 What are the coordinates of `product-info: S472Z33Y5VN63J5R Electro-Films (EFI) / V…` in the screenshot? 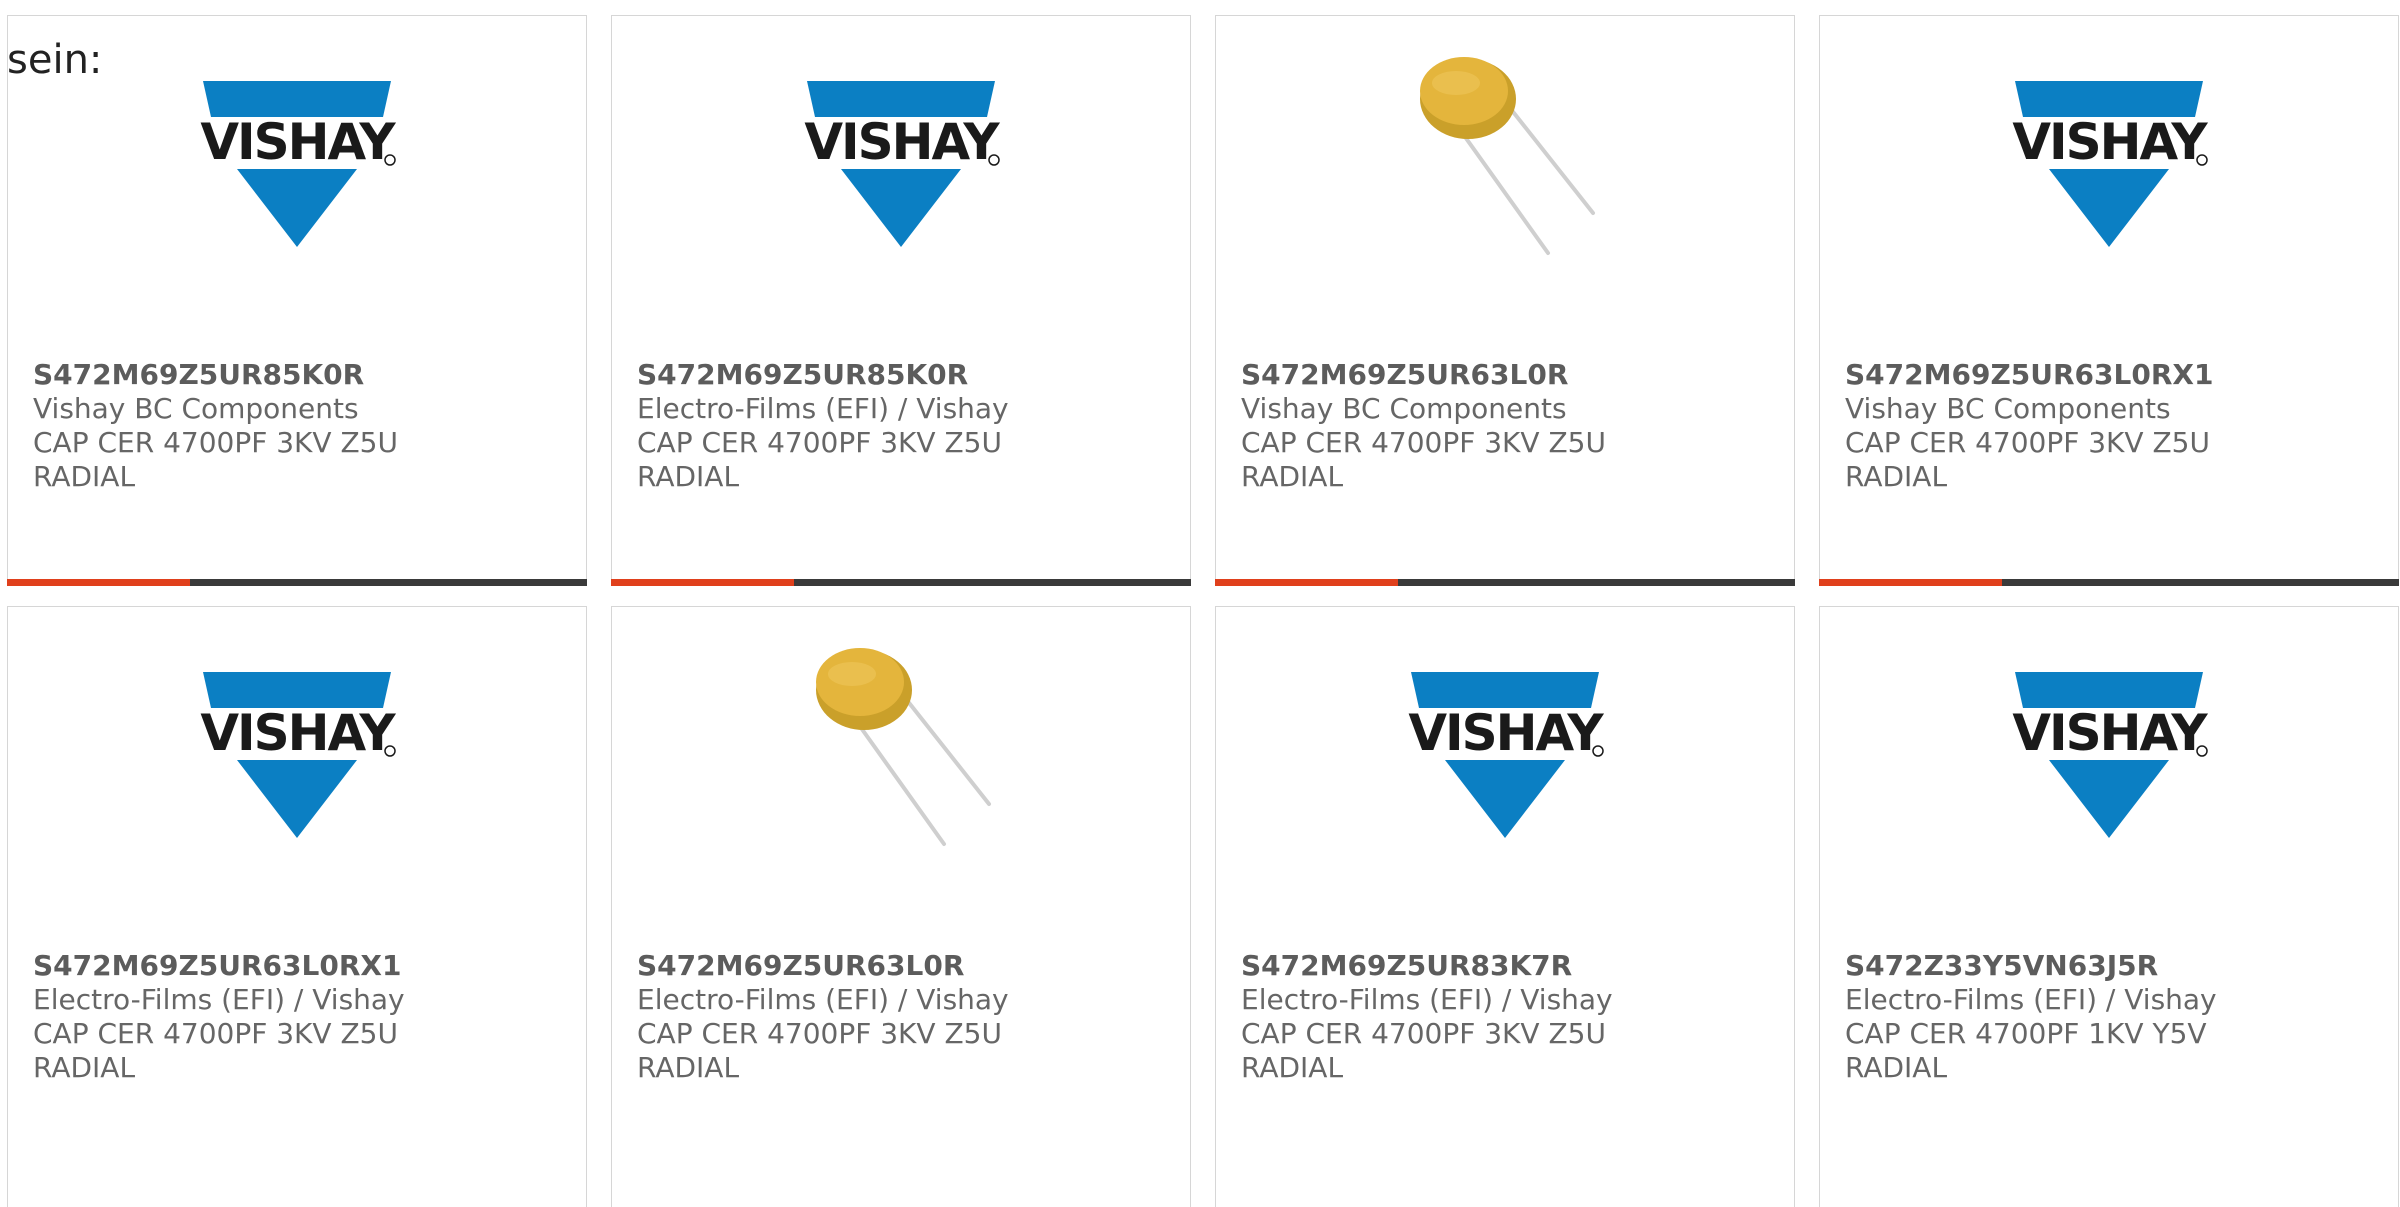 It's located at (2111, 1017).